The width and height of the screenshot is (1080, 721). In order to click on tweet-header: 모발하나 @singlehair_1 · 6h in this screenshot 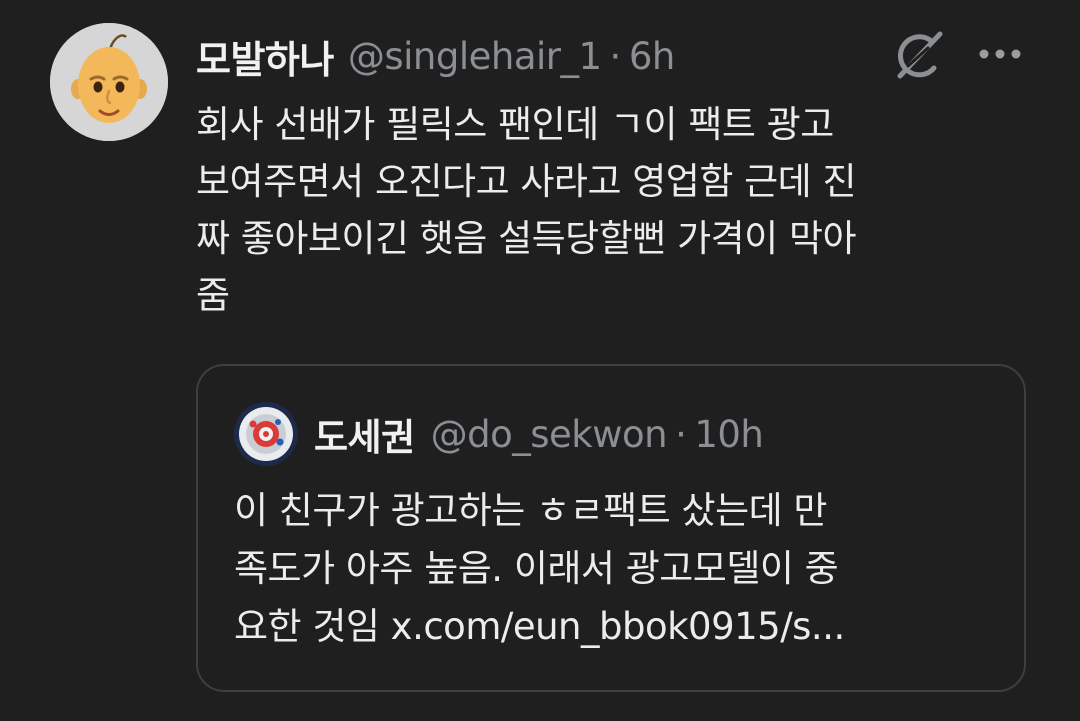, I will do `click(435, 56)`.